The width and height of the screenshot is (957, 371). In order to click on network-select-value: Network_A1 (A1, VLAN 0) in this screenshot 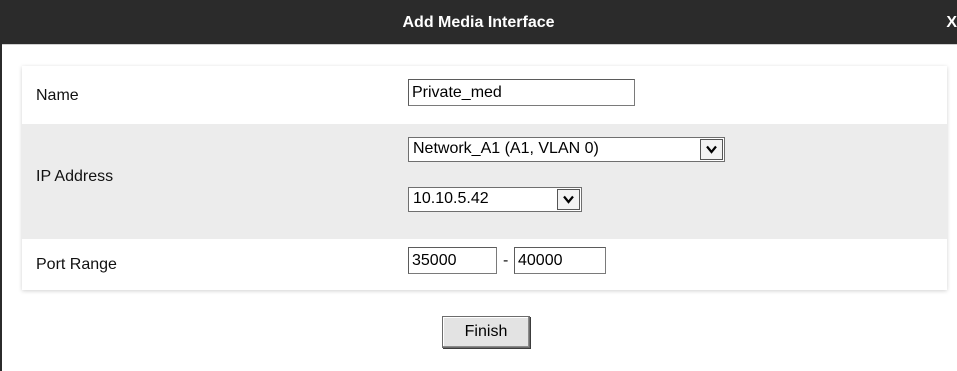, I will do `click(506, 148)`.